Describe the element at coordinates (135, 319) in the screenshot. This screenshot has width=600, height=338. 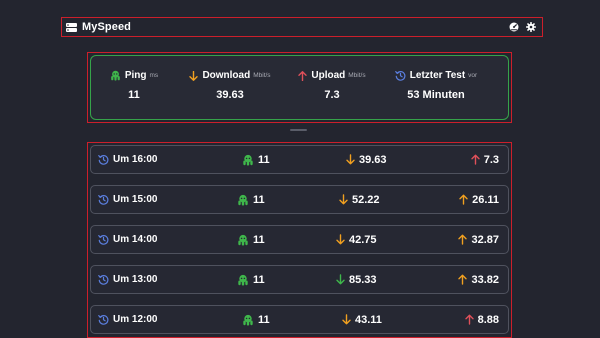
I see `history-time-label: Um 12:00` at that location.